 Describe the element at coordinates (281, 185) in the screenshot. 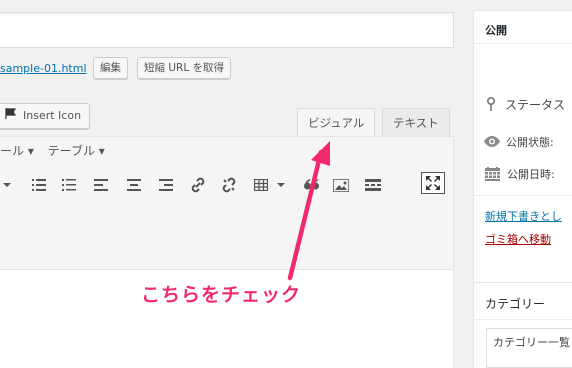

I see `table-dropdown-caret-icon` at that location.